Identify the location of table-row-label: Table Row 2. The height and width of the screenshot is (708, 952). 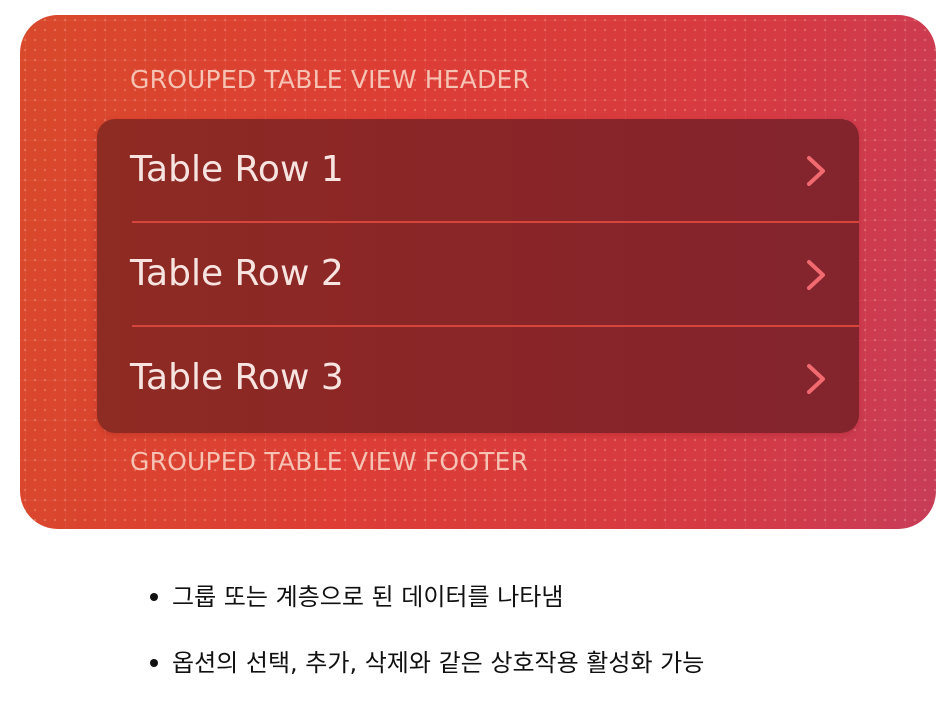
(237, 273).